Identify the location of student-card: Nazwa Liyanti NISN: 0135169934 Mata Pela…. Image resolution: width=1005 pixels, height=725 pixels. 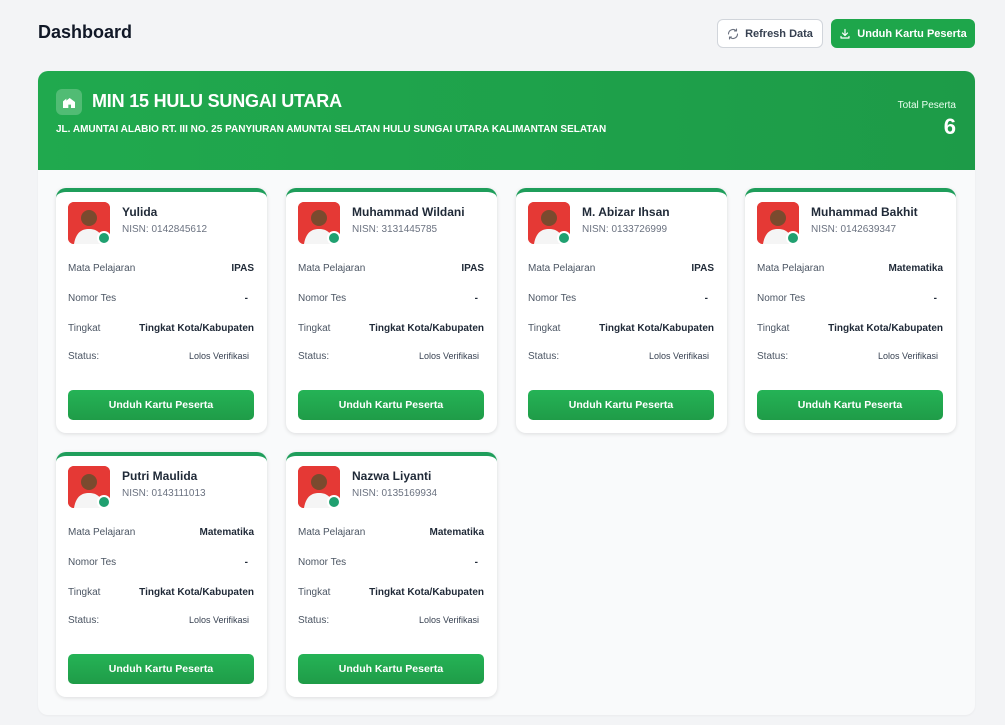
(391, 574).